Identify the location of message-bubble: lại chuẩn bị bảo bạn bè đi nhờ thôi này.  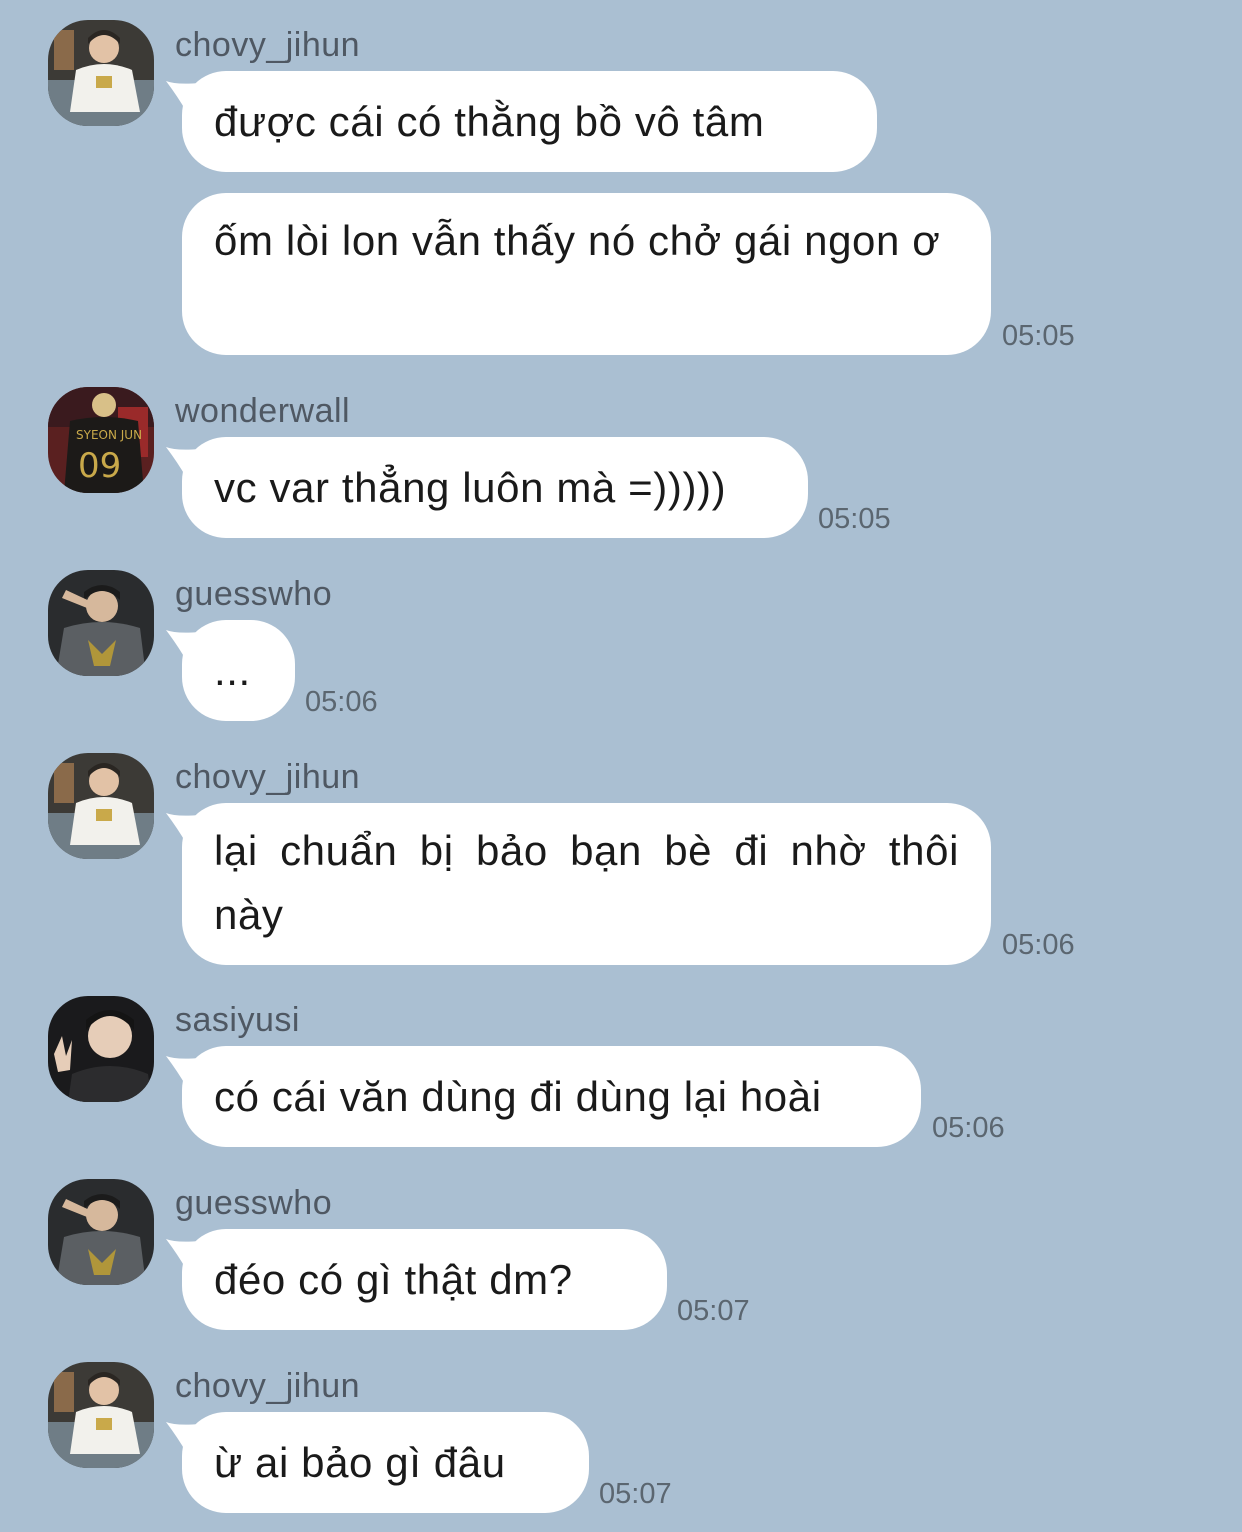
(578, 884).